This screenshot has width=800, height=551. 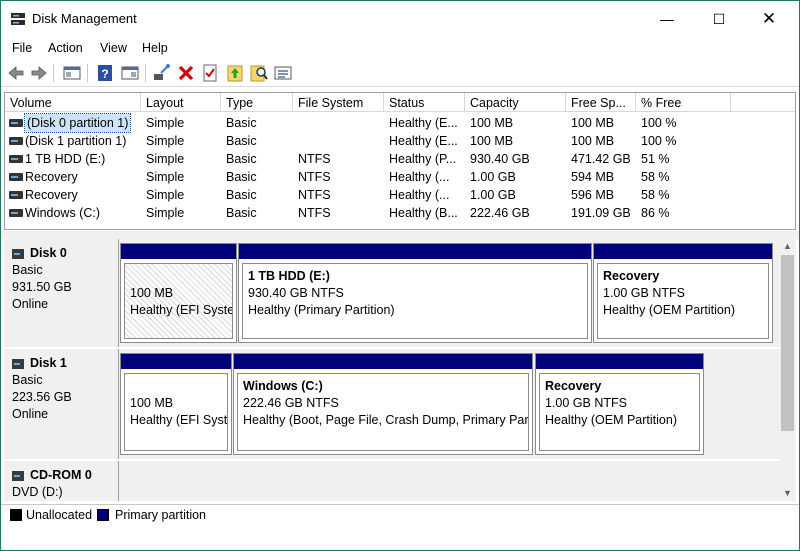 I want to click on menu-action: Action, so click(x=65, y=48).